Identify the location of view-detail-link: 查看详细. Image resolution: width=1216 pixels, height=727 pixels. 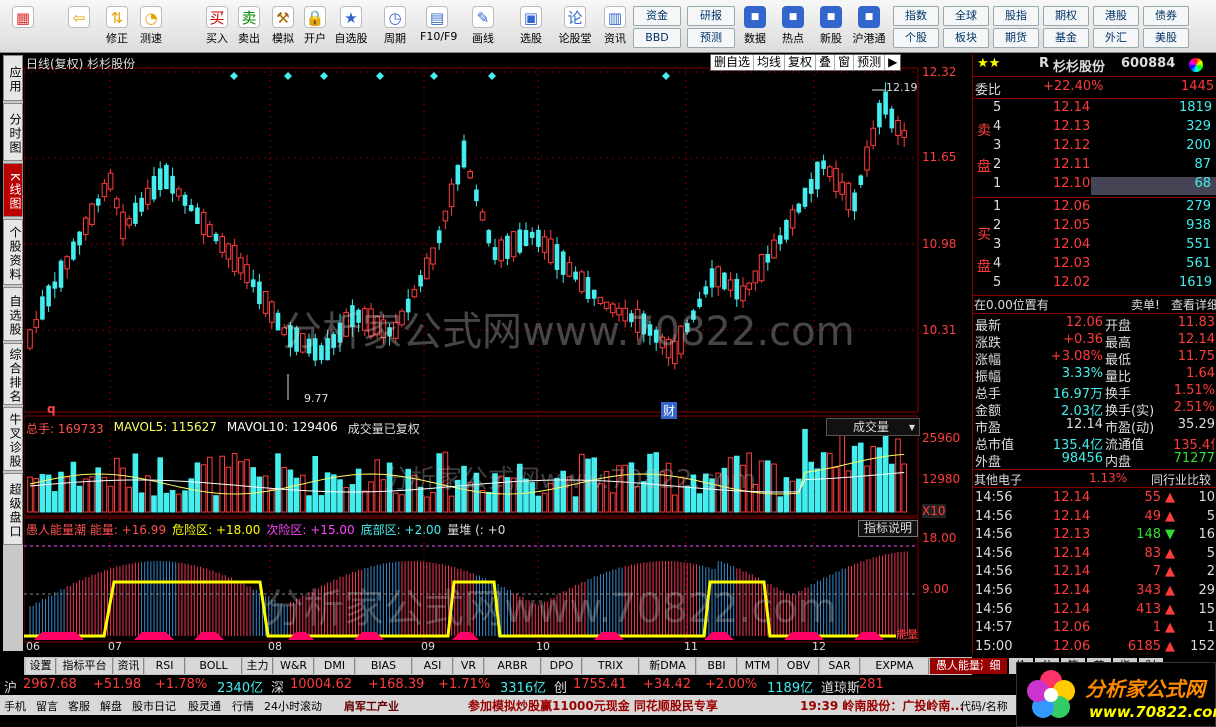
(1193, 304).